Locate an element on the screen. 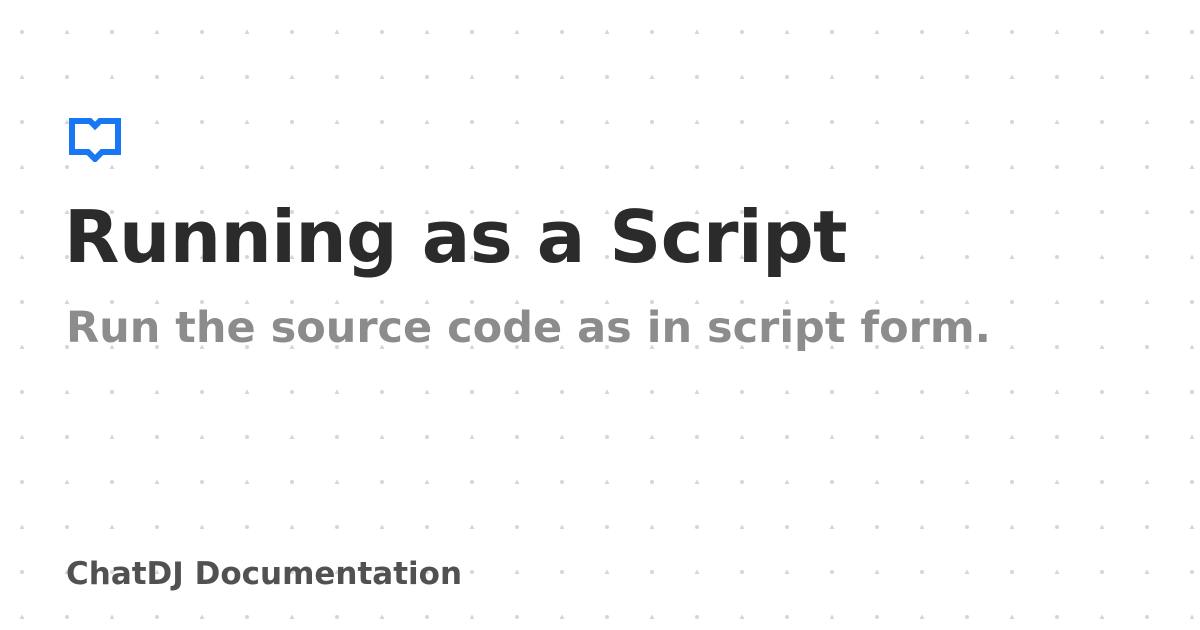 This screenshot has height=630, width=1200. site-name: ChatDJ Documentation is located at coordinates (264, 574).